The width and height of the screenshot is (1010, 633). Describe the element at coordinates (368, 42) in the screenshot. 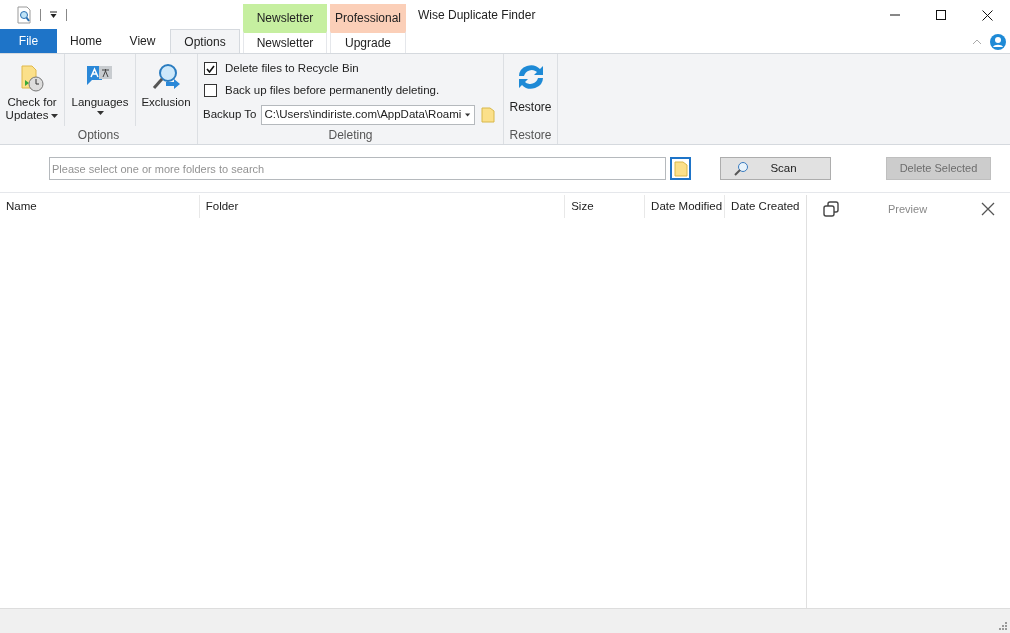

I see `ribbon-tab: Upgrade` at that location.